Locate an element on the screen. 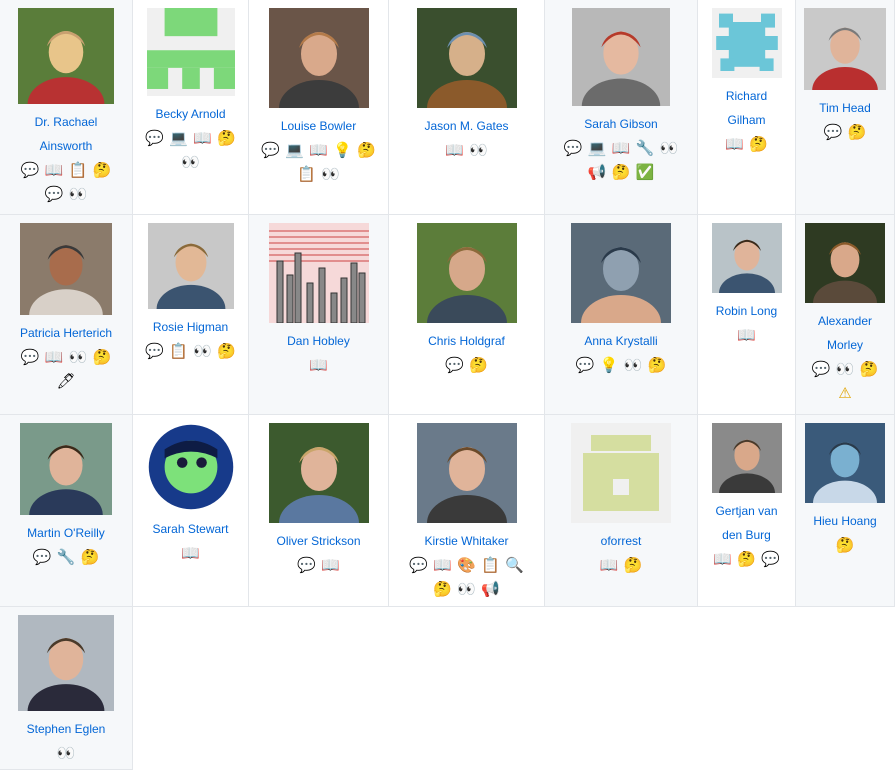 Image resolution: width=895 pixels, height=770 pixels. contributor-name-link: Oliver Strickson is located at coordinates (318, 541).